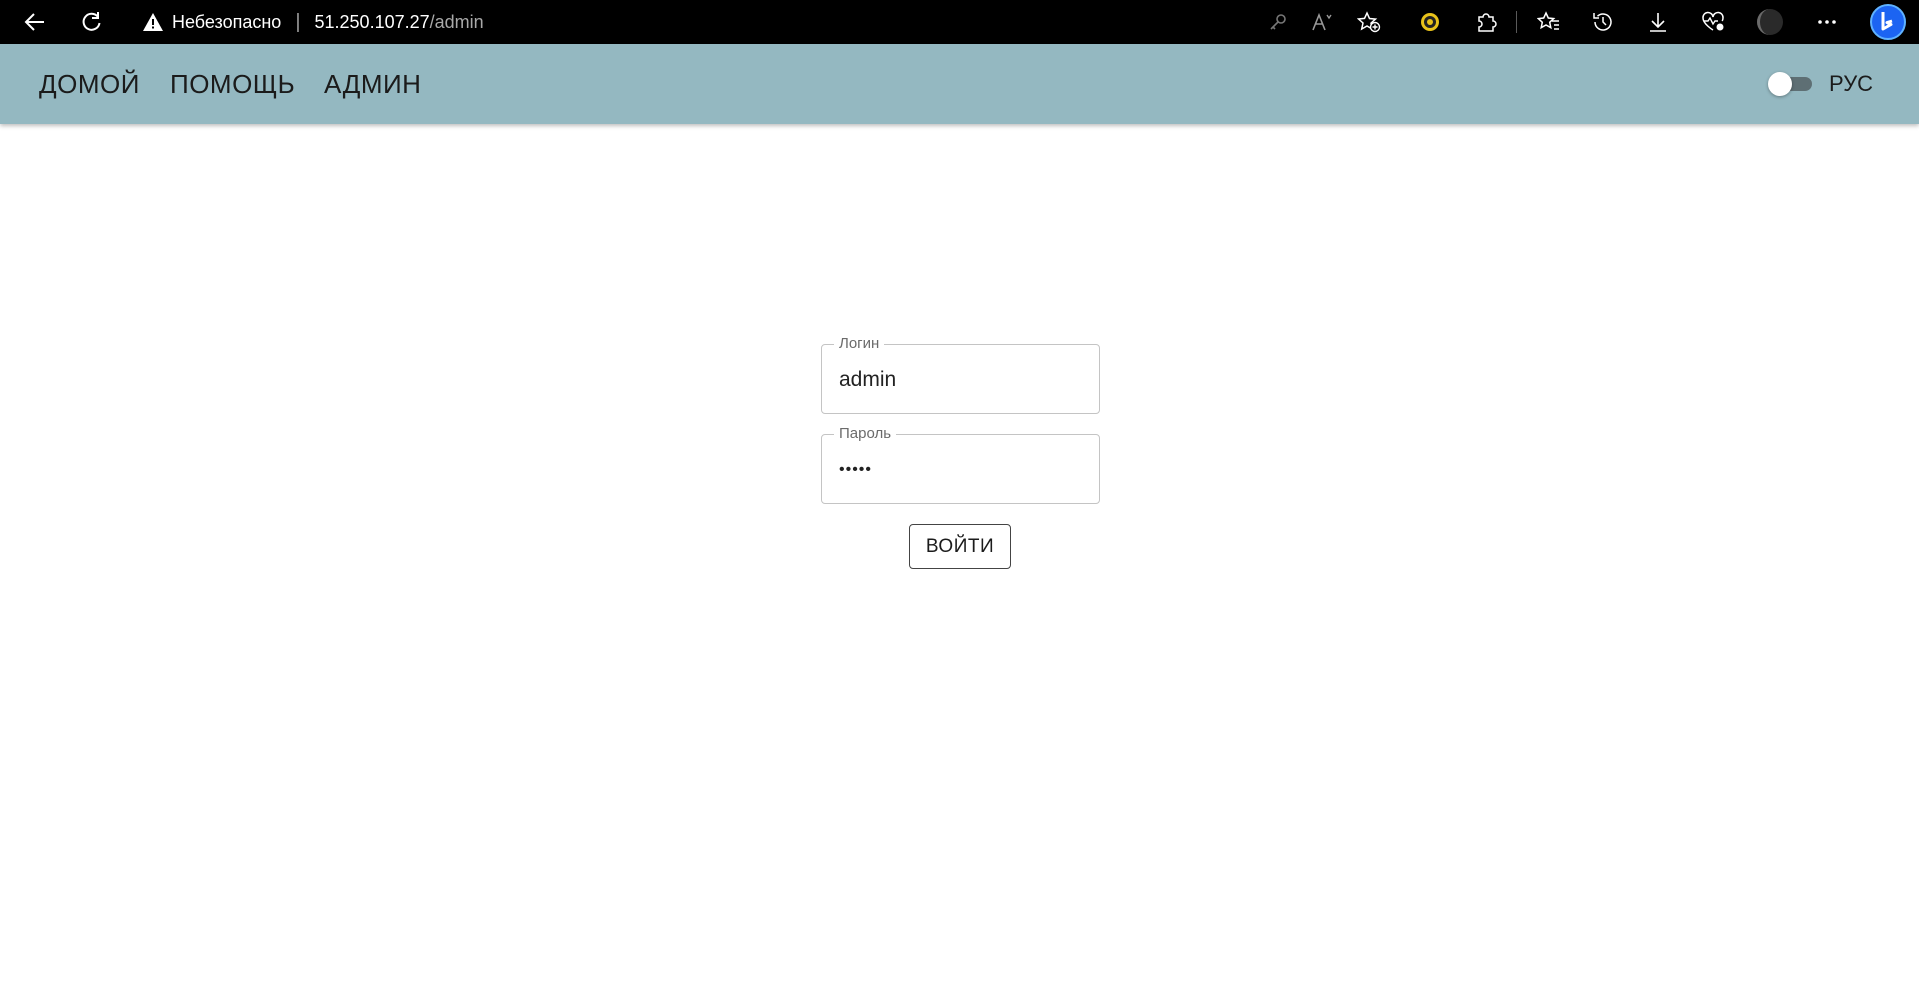 Image resolution: width=1919 pixels, height=984 pixels. What do you see at coordinates (960, 375) in the screenshot?
I see `login-field: Логин admin` at bounding box center [960, 375].